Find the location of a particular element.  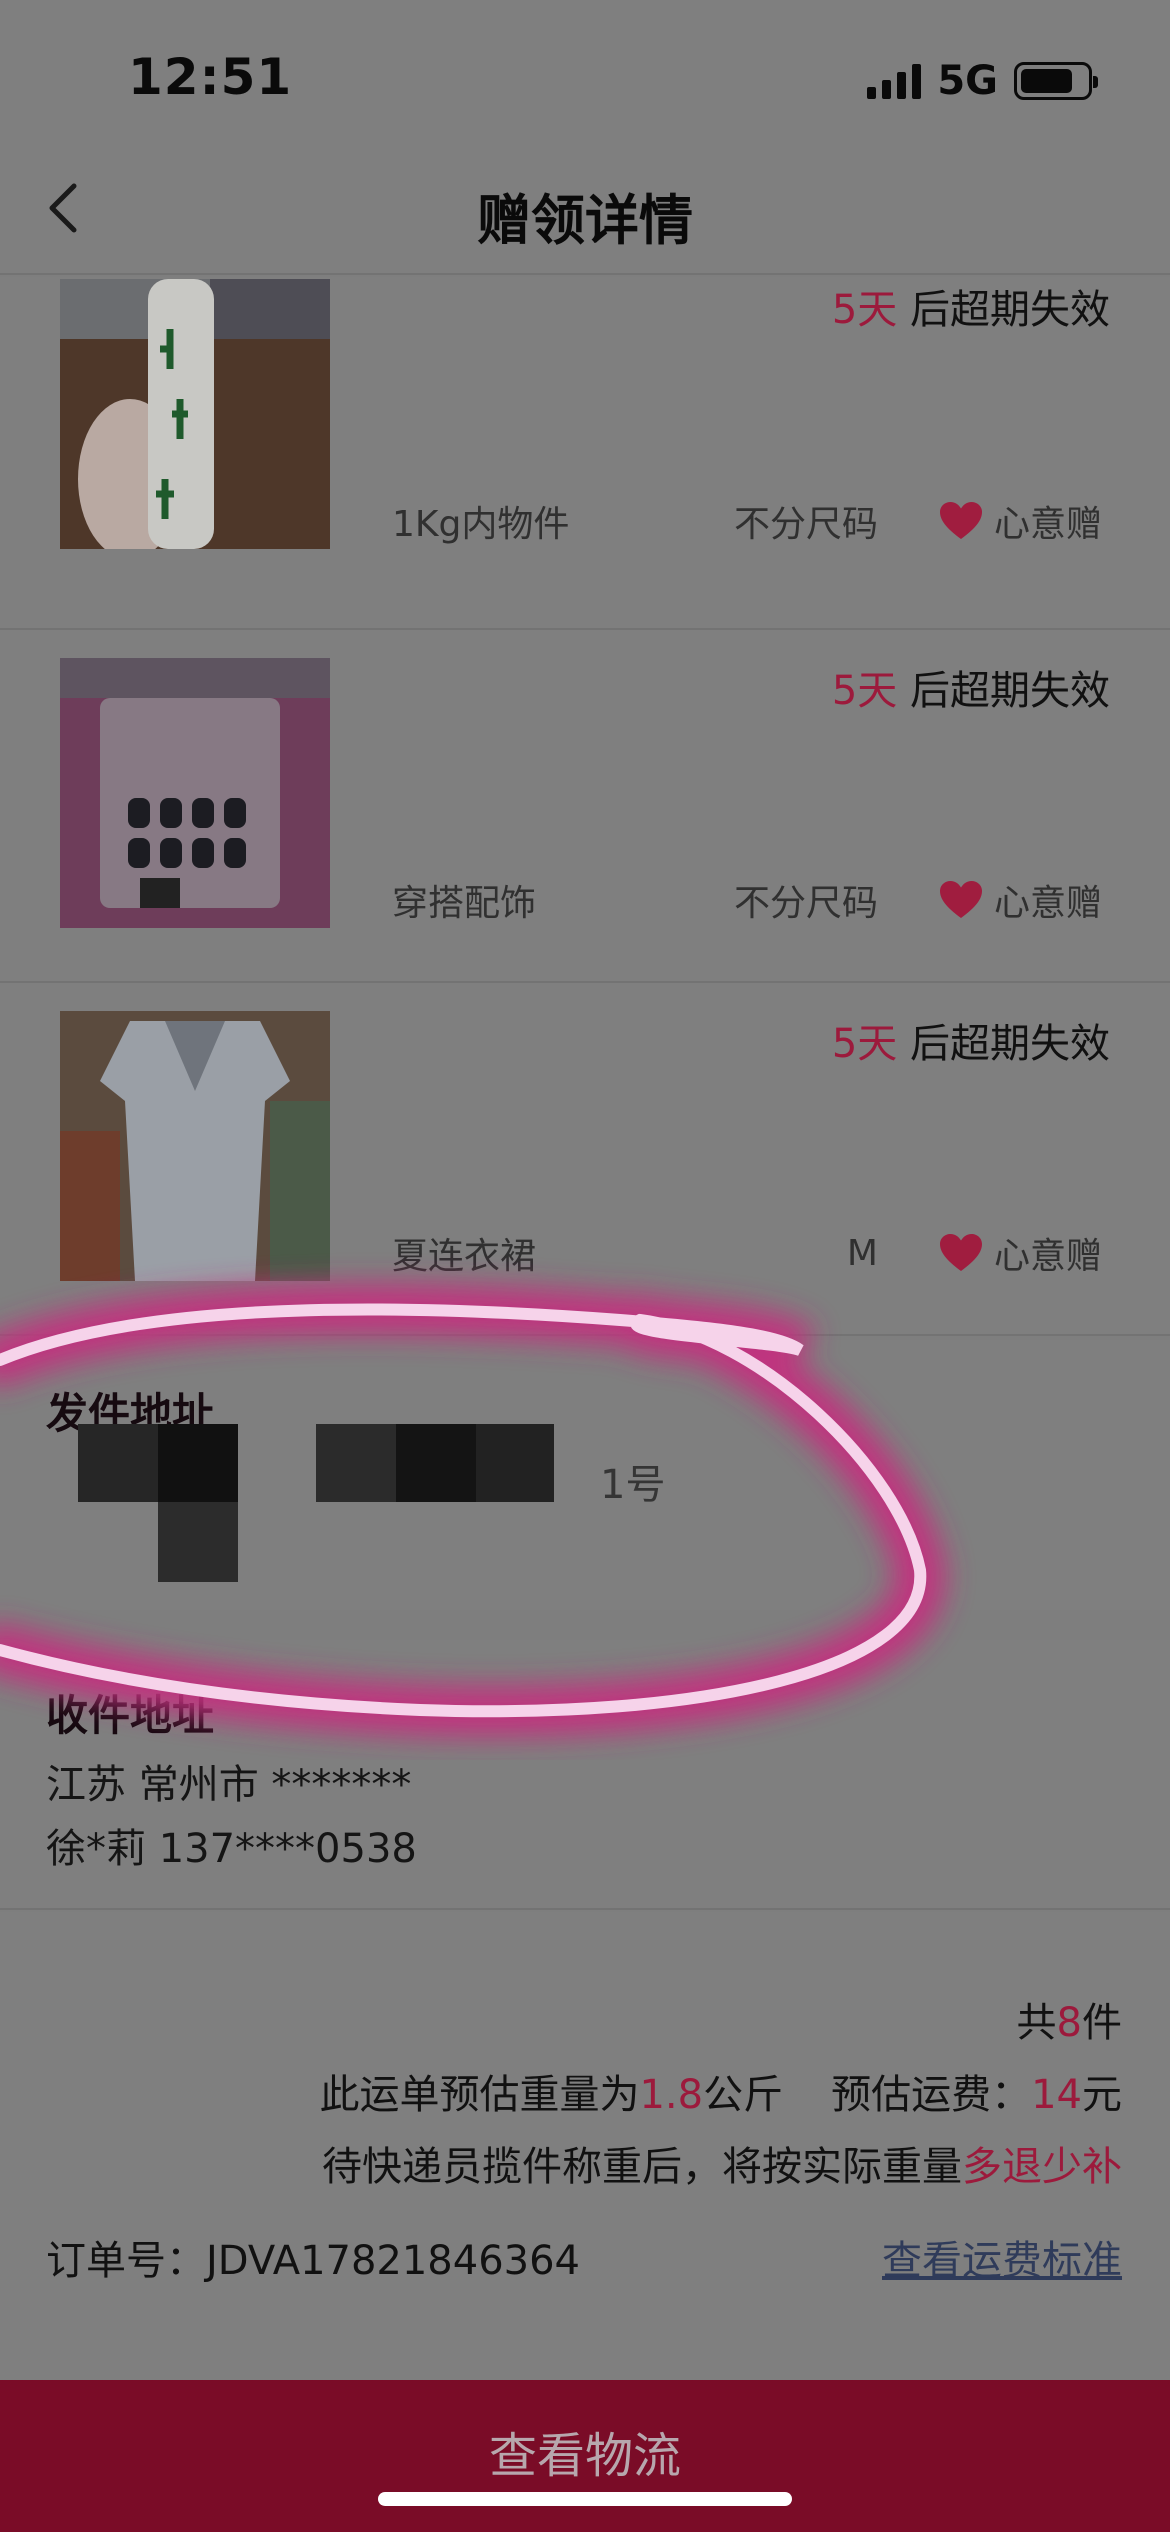

gift-item: 5天 后超期失效 1Kg内物件 不分尺码 心意赠 is located at coordinates (585, 453).